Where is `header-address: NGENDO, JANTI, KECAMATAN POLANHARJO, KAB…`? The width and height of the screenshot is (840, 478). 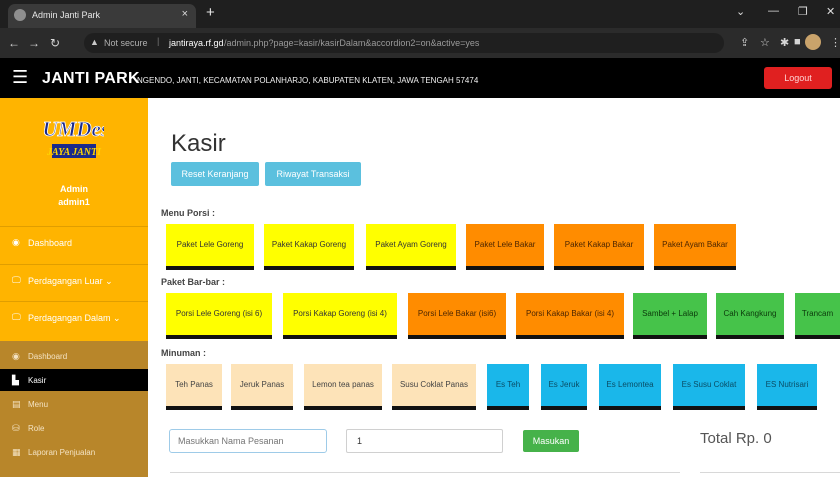 header-address: NGENDO, JANTI, KECAMATAN POLANHARJO, KAB… is located at coordinates (308, 80).